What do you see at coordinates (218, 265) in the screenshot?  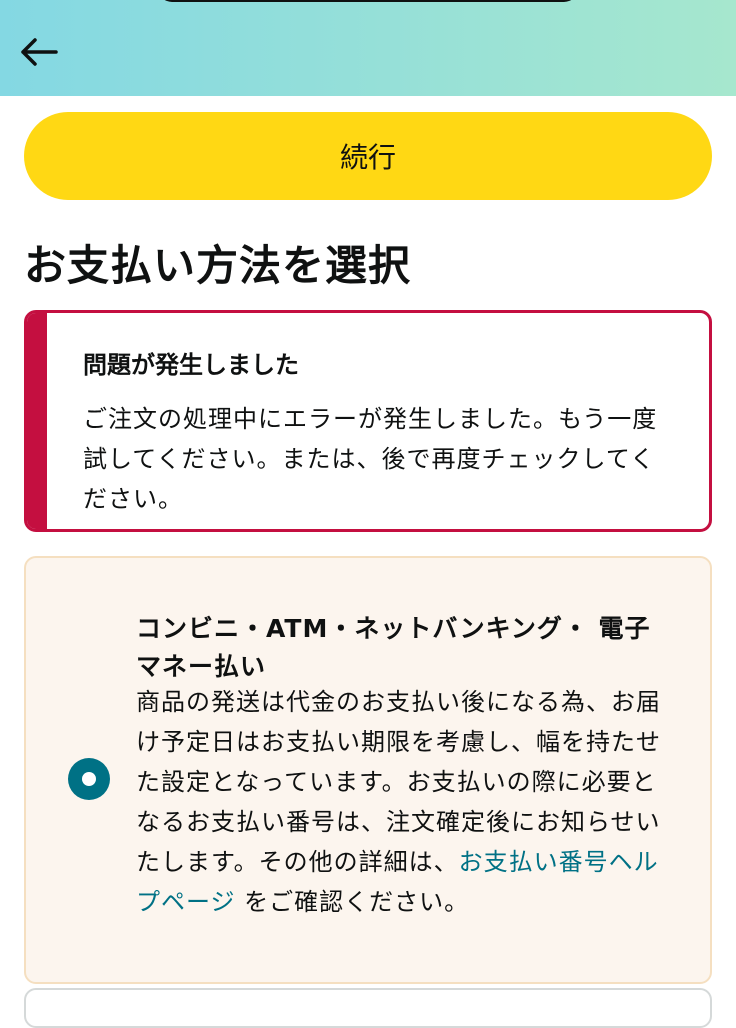 I see `page-title: お支払い方法を選択` at bounding box center [218, 265].